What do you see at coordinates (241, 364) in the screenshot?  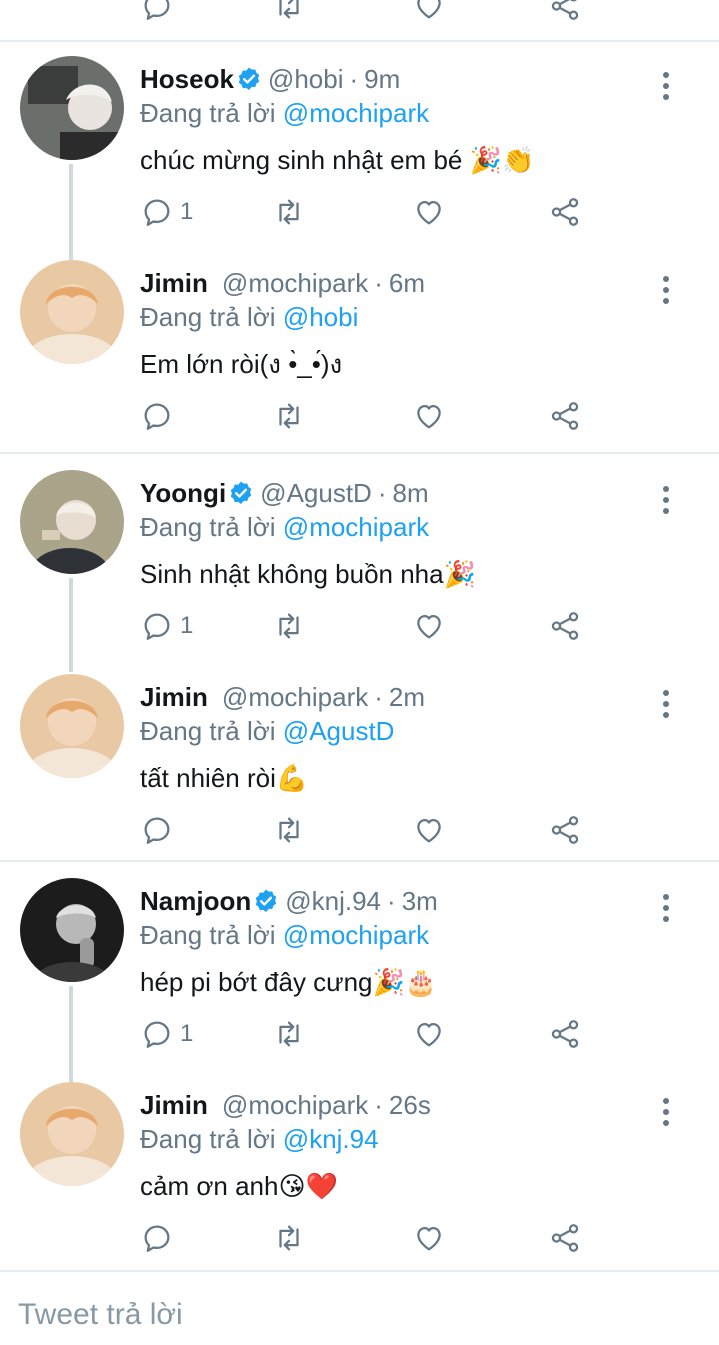 I see `tweet-text: Em lớn ròi(ง •̀_•́)ง` at bounding box center [241, 364].